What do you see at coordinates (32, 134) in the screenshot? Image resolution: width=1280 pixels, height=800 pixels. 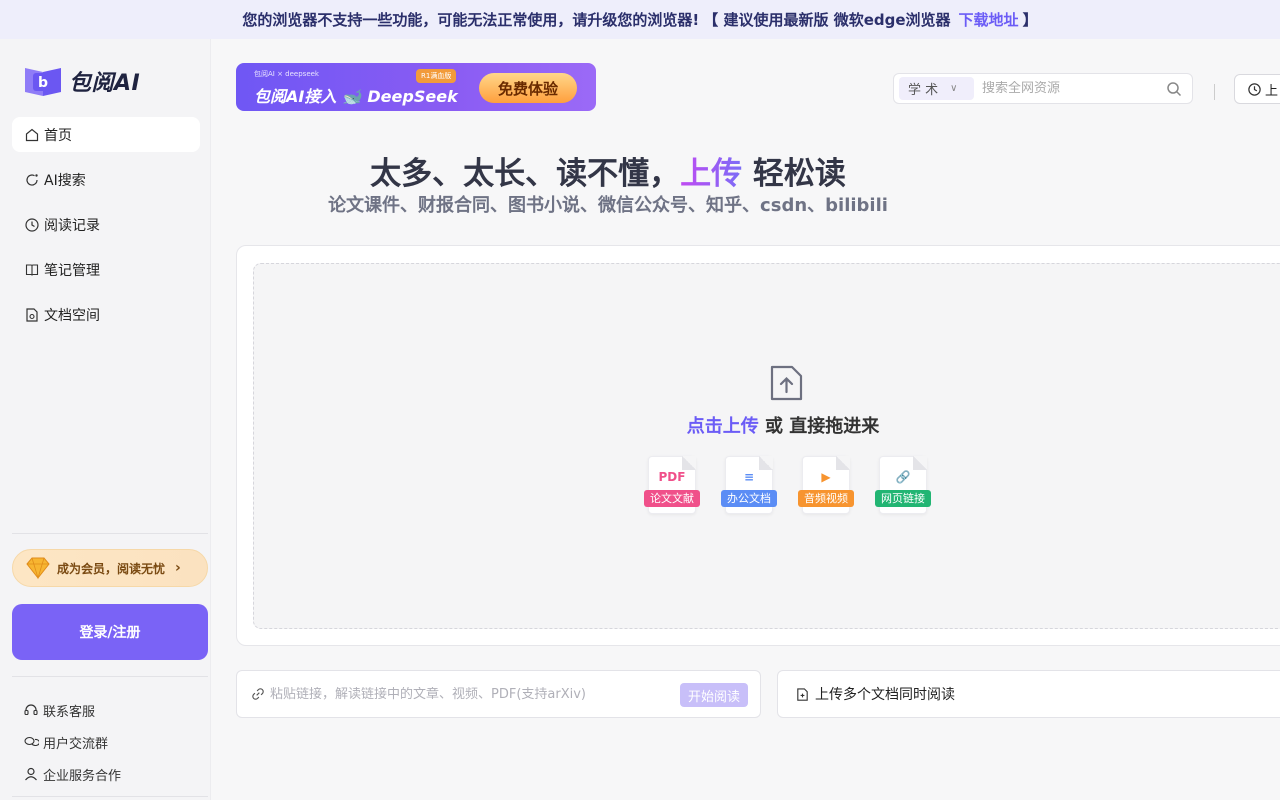 I see `home-icon` at bounding box center [32, 134].